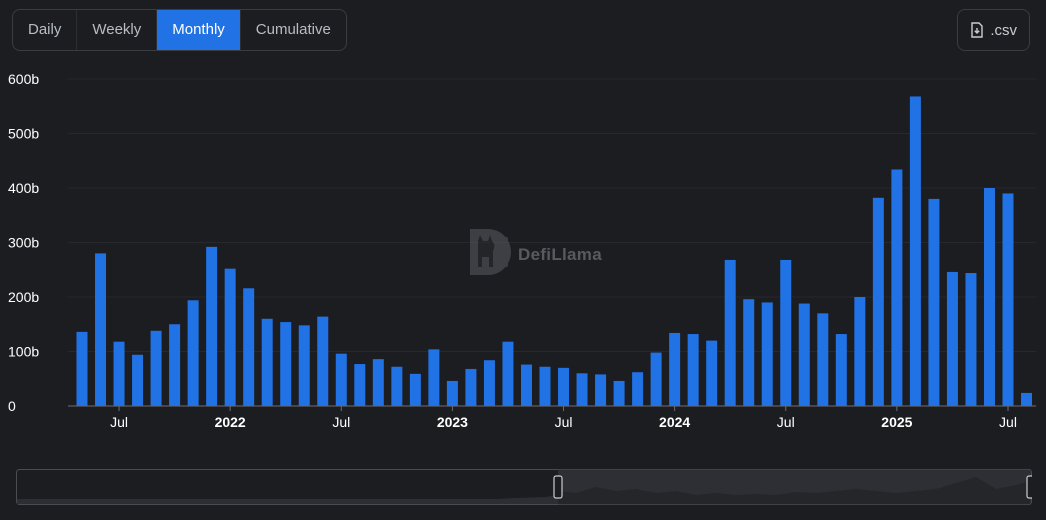  What do you see at coordinates (674, 422) in the screenshot?
I see `x-tick-label: 2024` at bounding box center [674, 422].